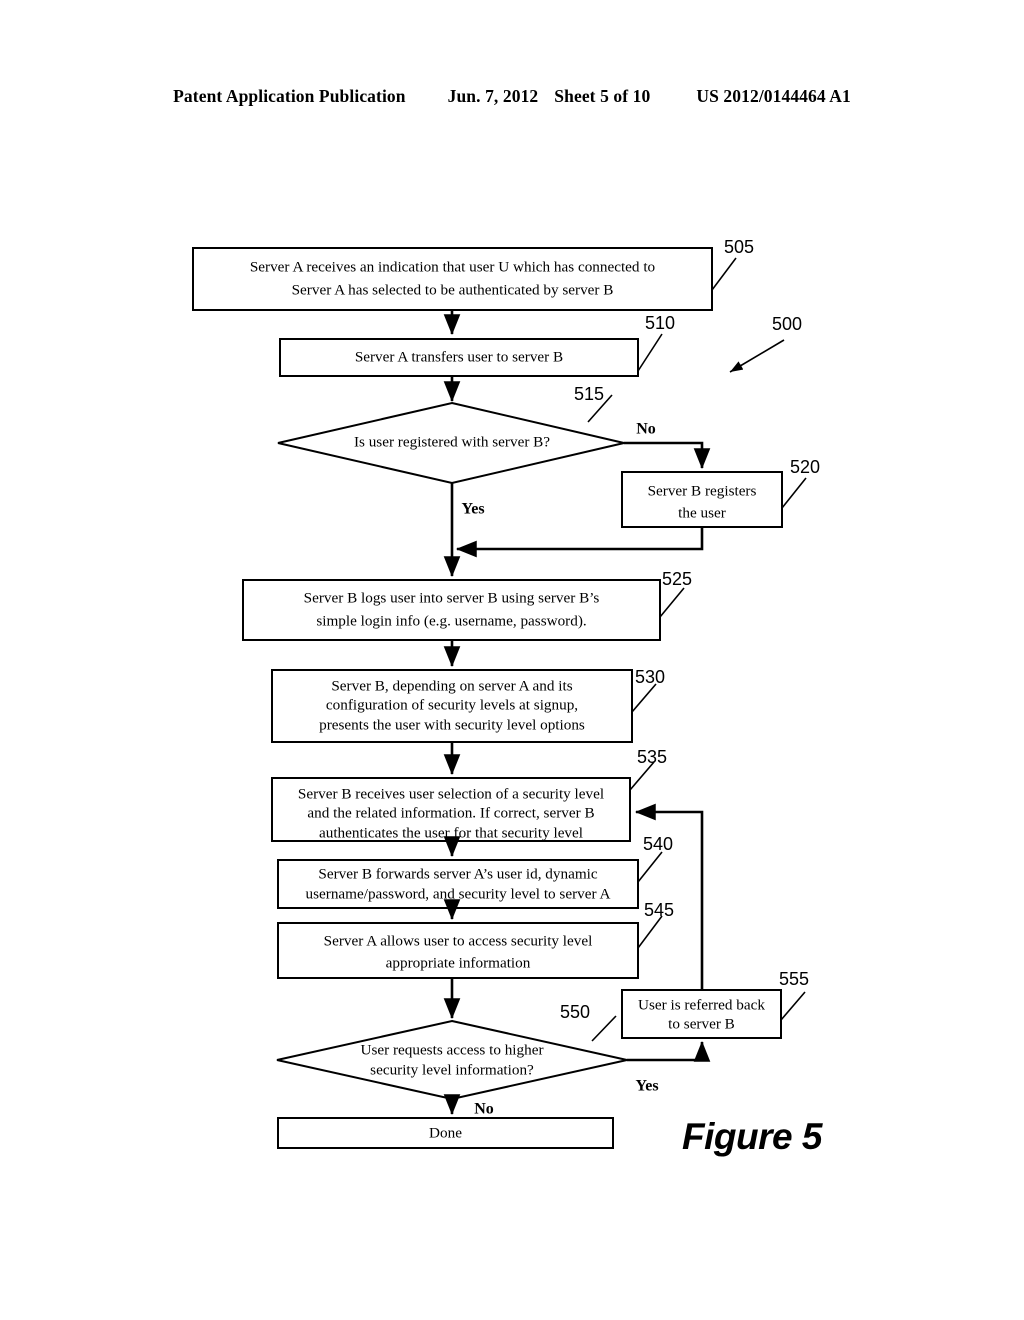  What do you see at coordinates (589, 394) in the screenshot?
I see `ref-numeral-515: 515` at bounding box center [589, 394].